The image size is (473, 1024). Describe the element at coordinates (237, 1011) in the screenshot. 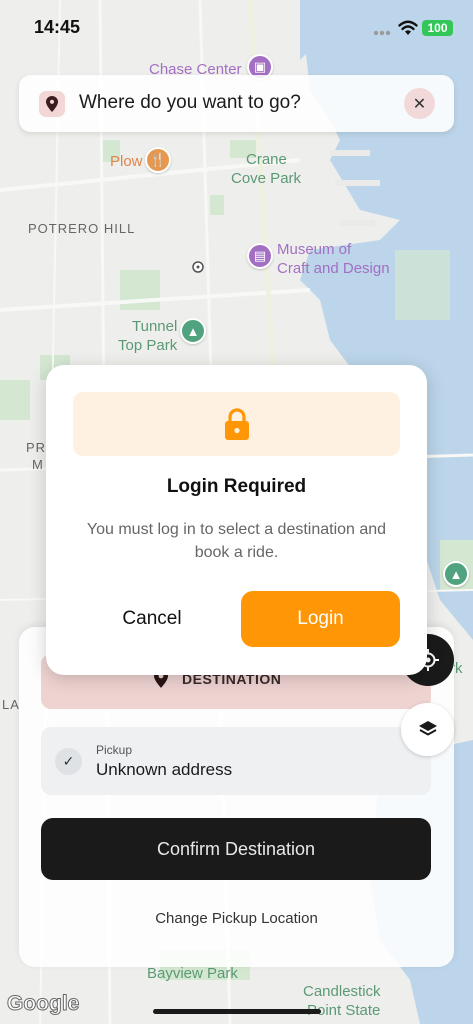

I see `home-indicator` at that location.